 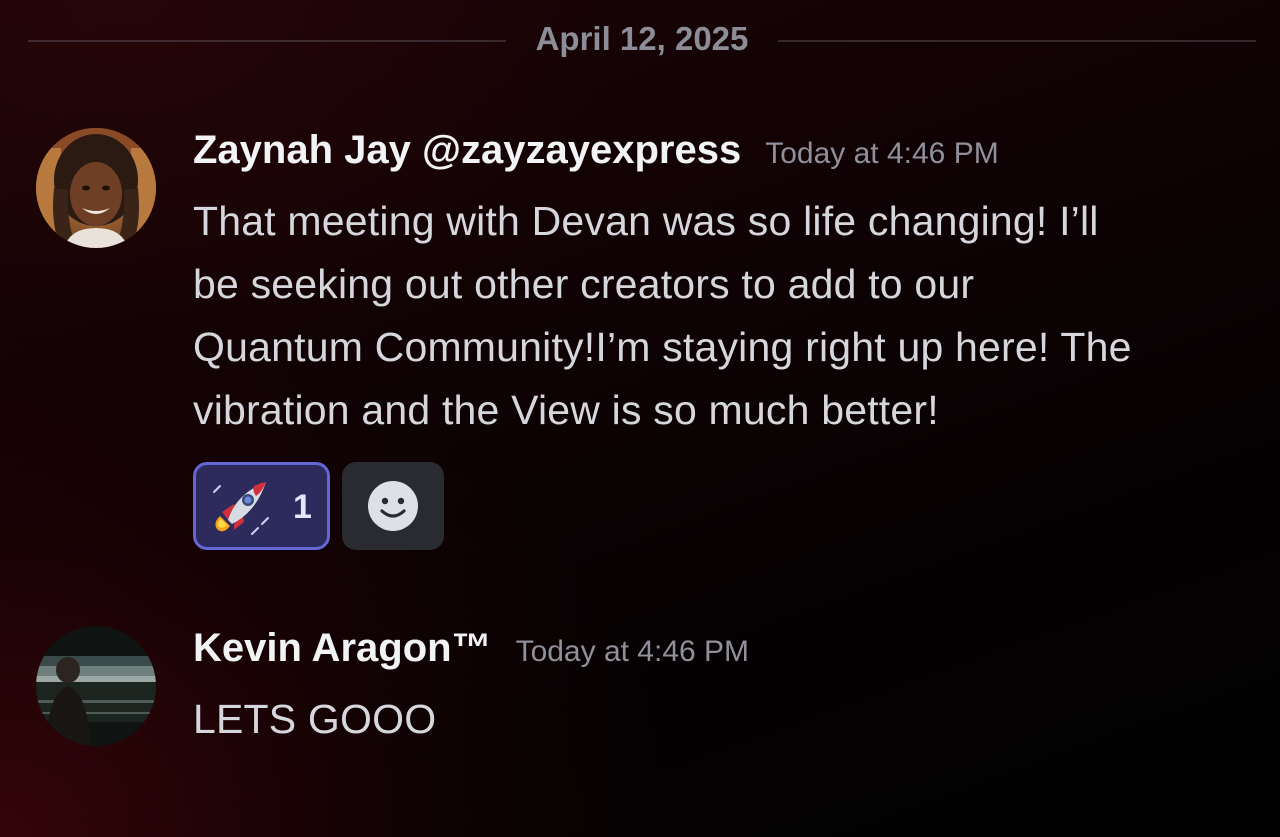 I want to click on message-text: LETS GOOO, so click(x=723, y=719).